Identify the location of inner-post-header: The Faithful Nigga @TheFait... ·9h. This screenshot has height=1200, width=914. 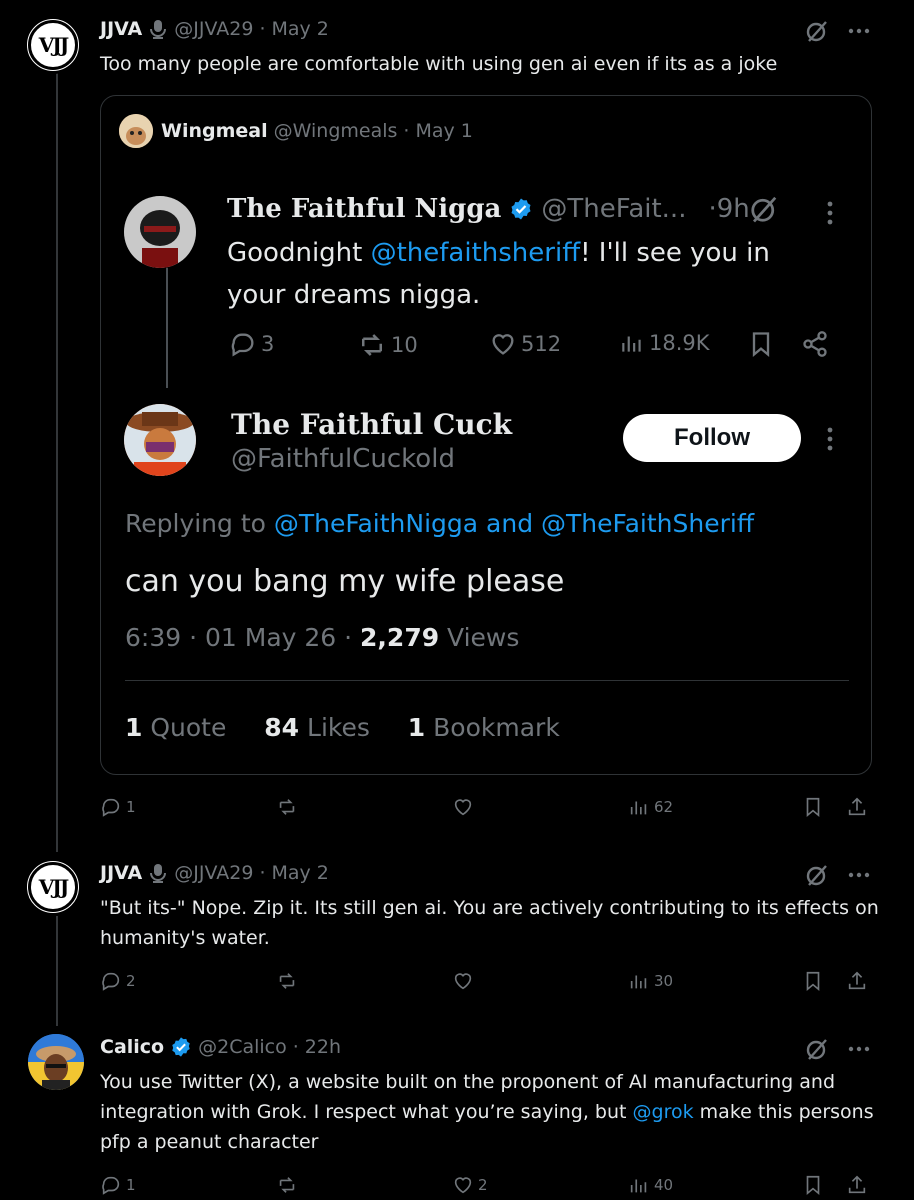
(488, 209).